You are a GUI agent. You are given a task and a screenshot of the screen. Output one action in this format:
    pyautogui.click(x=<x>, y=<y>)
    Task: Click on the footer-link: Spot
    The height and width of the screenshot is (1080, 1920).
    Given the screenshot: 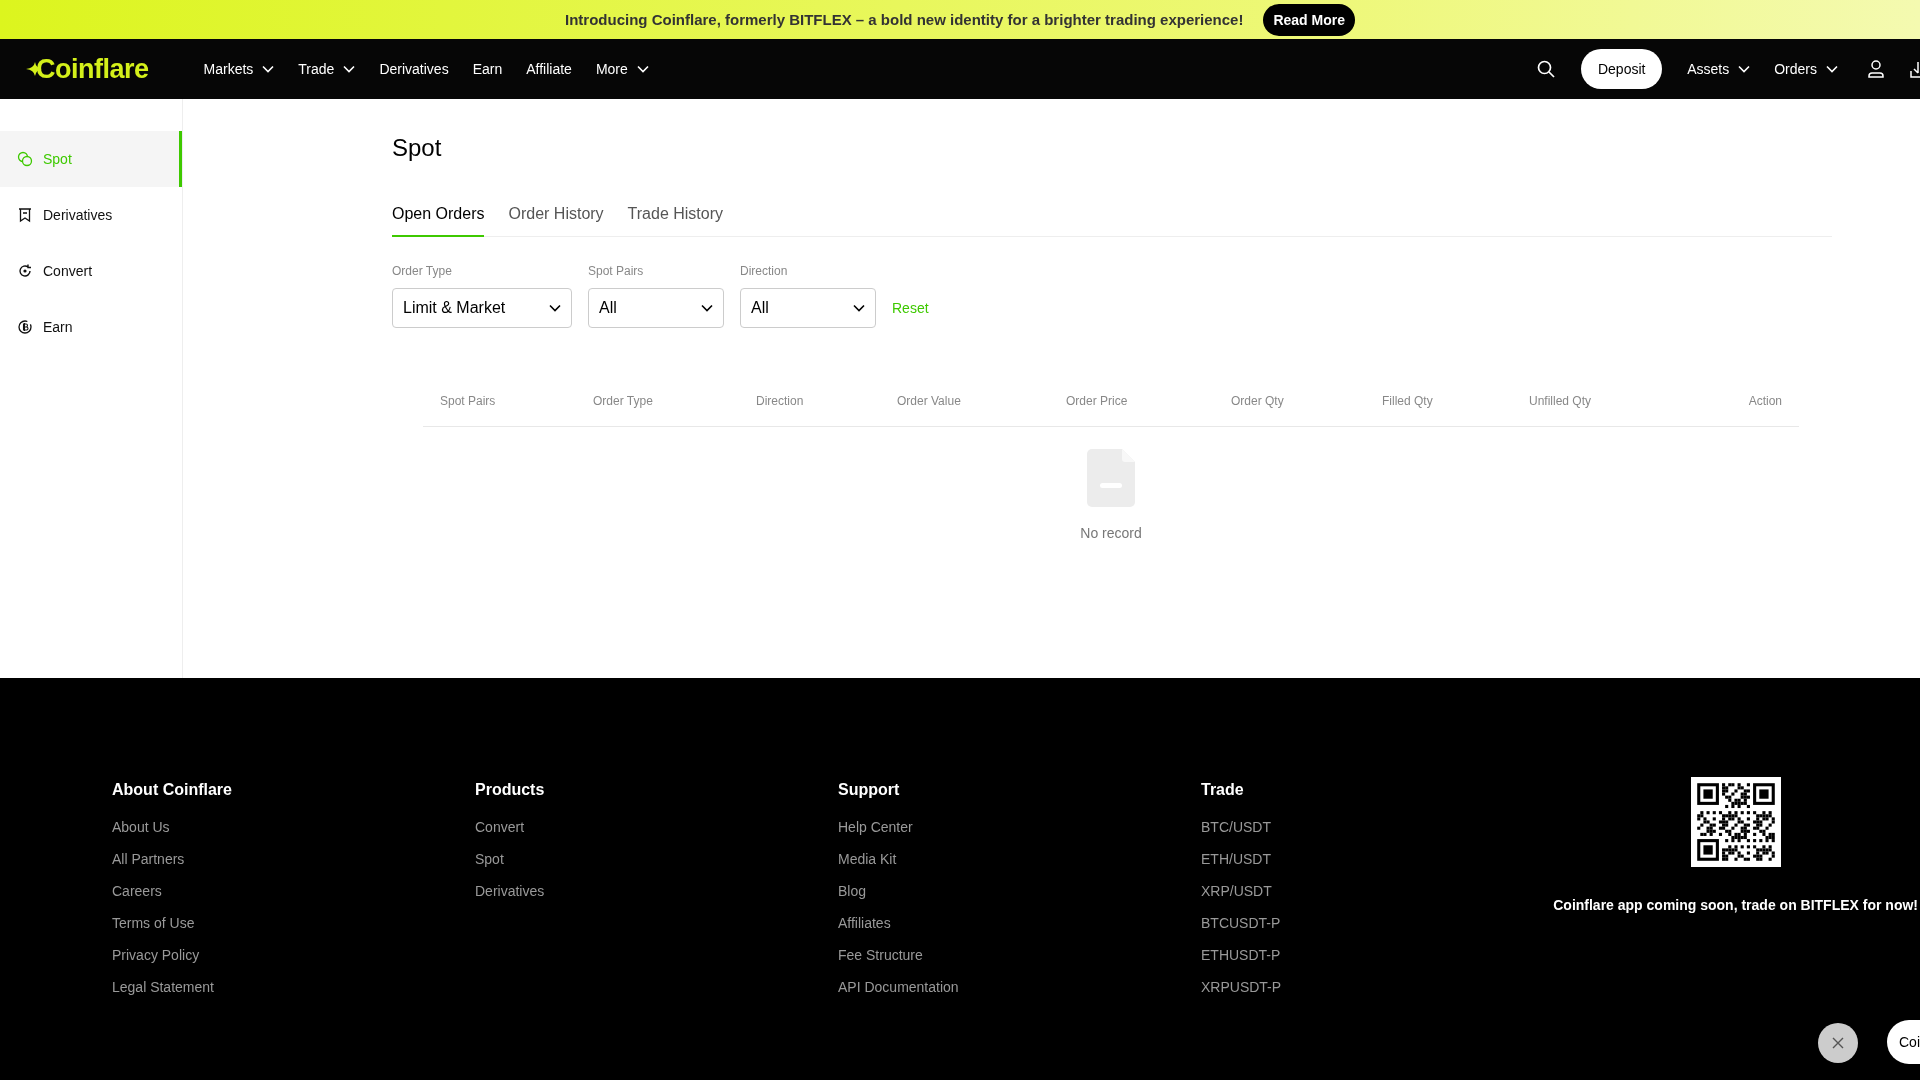 What is the action you would take?
    pyautogui.click(x=656, y=859)
    